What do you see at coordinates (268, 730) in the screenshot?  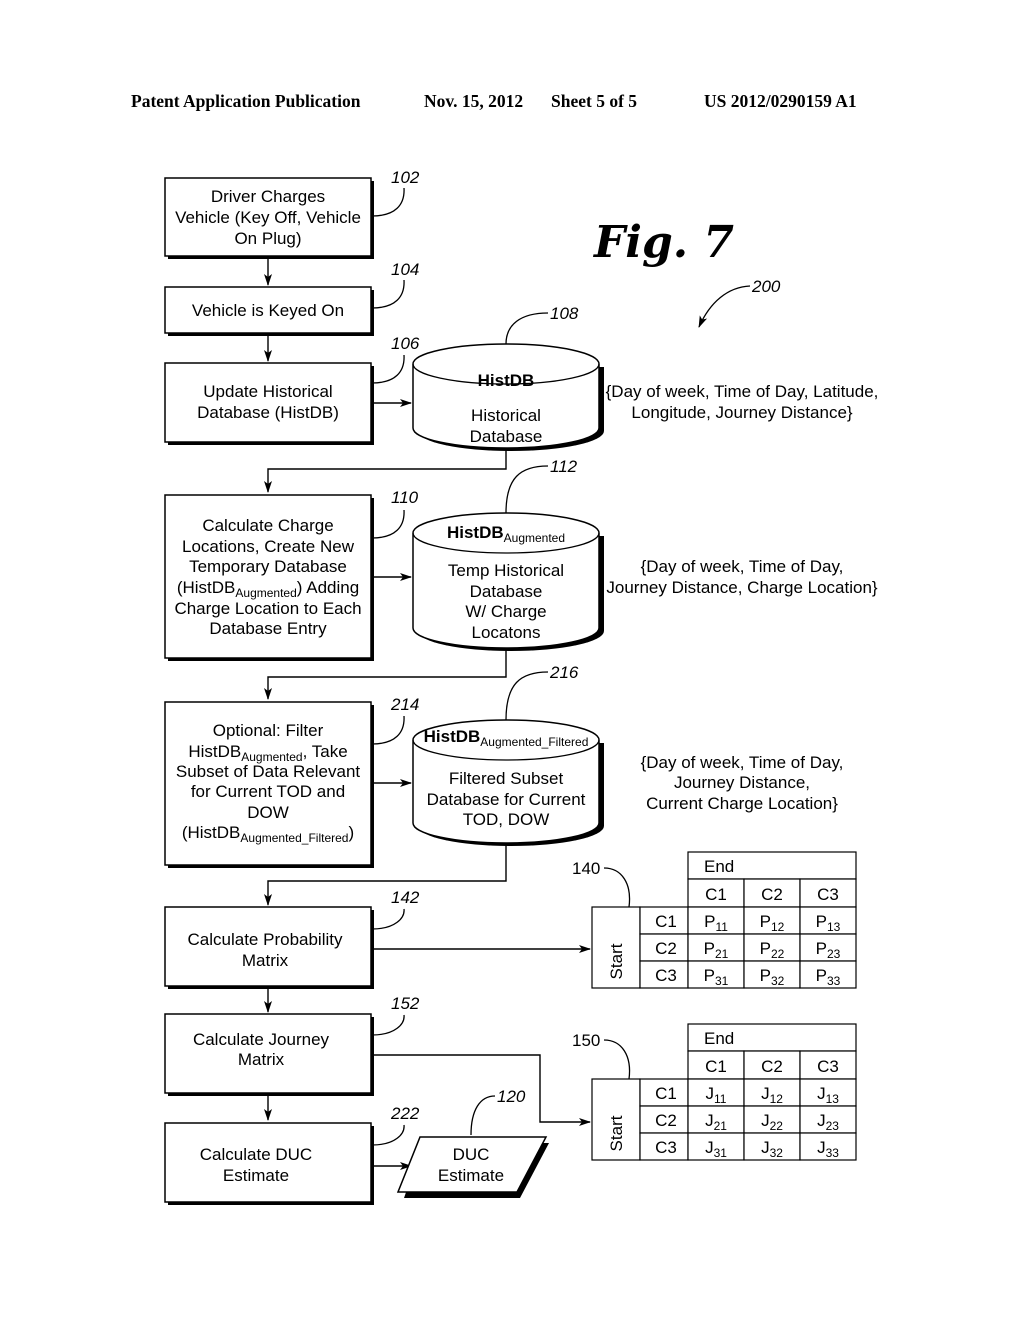 I see `svg-text: Optional: Filter` at bounding box center [268, 730].